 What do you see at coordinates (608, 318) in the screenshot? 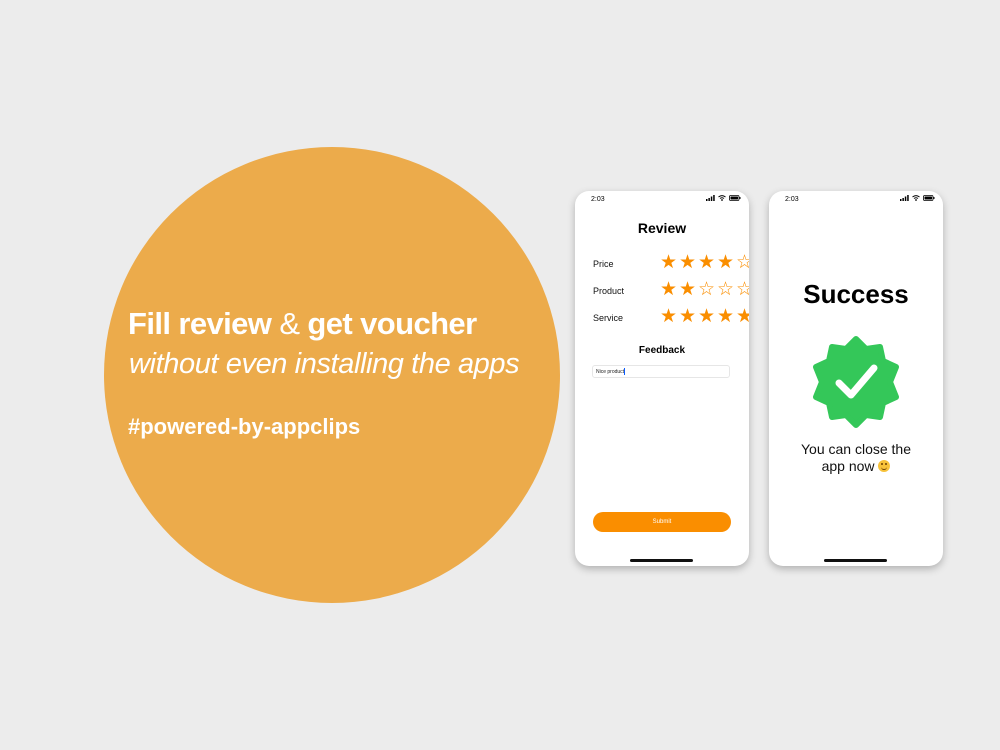
I see `rating-label: Service` at bounding box center [608, 318].